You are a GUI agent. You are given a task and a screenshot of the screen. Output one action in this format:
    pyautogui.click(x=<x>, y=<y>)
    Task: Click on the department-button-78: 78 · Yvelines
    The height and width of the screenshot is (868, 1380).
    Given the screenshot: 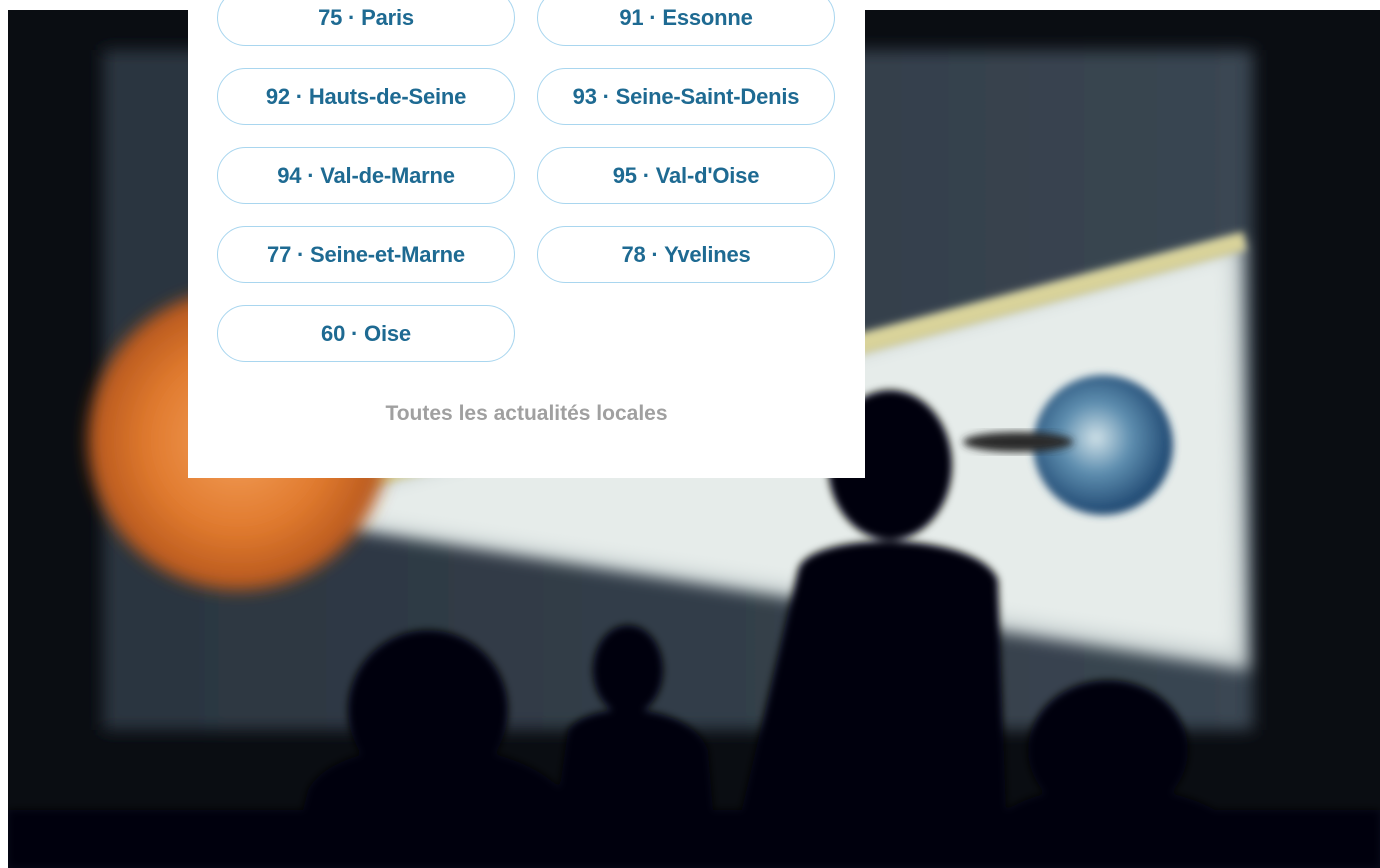 What is the action you would take?
    pyautogui.click(x=686, y=254)
    